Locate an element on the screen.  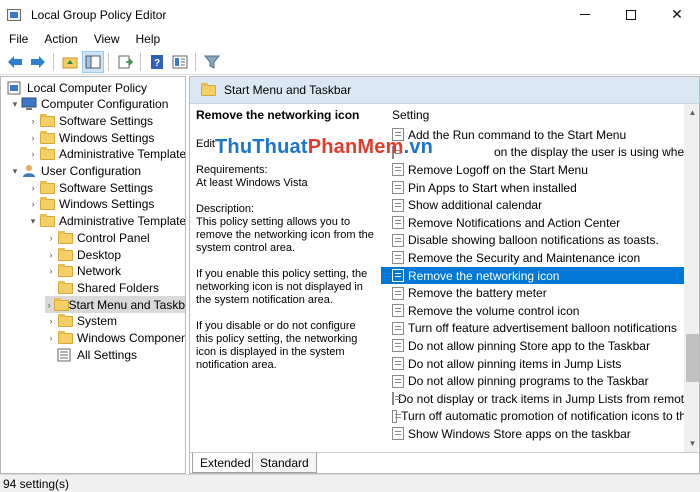
tree-item: › Control Panel is located at coordinates (97, 237).